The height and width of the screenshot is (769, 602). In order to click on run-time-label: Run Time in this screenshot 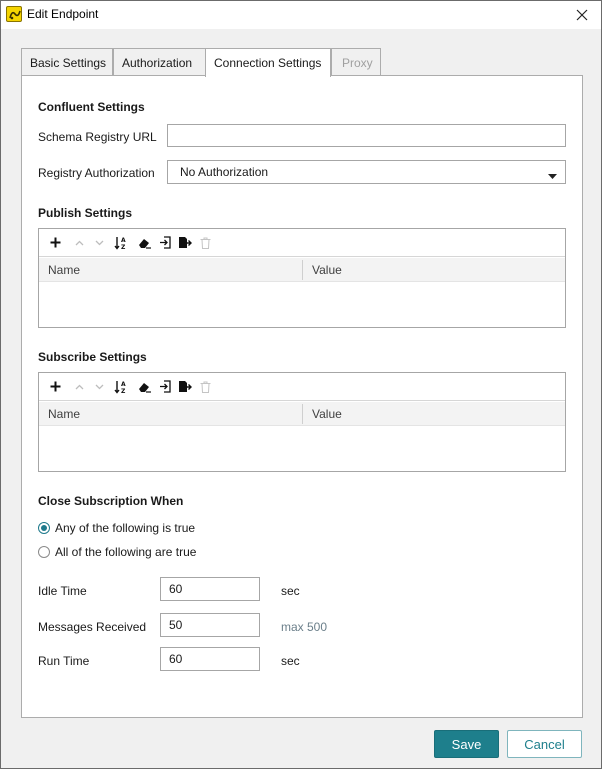, I will do `click(64, 661)`.